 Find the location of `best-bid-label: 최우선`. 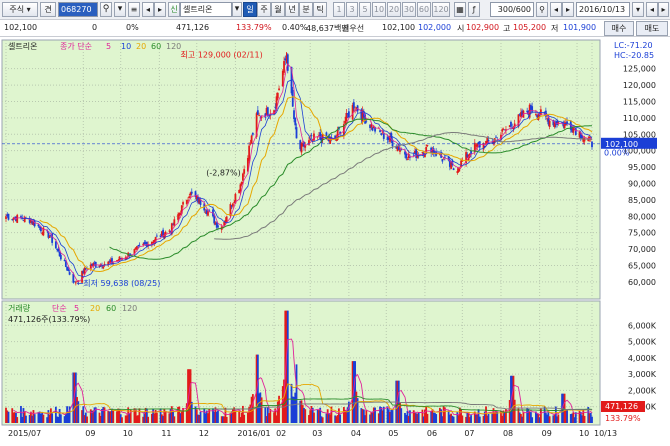

best-bid-label: 최우선 is located at coordinates (353, 28).